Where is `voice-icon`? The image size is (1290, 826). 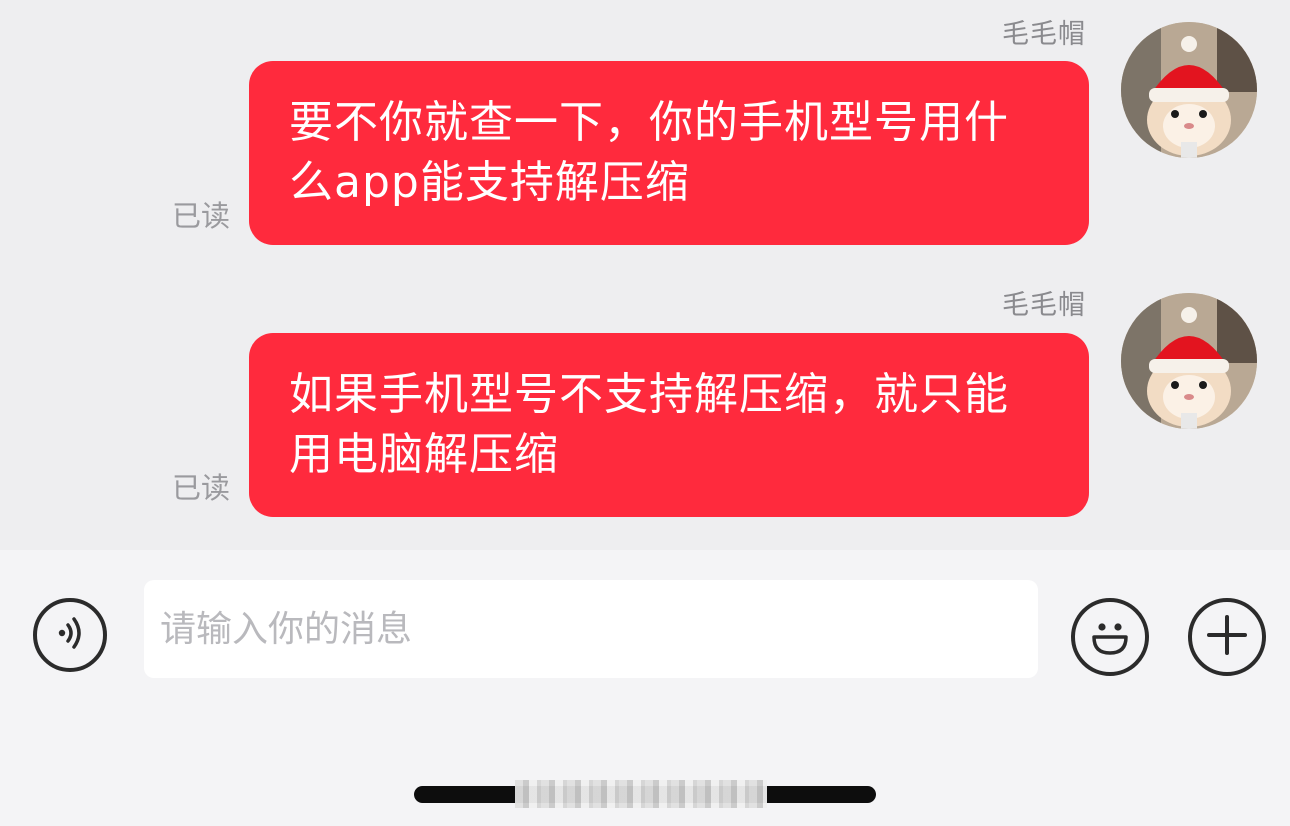
voice-icon is located at coordinates (70, 635).